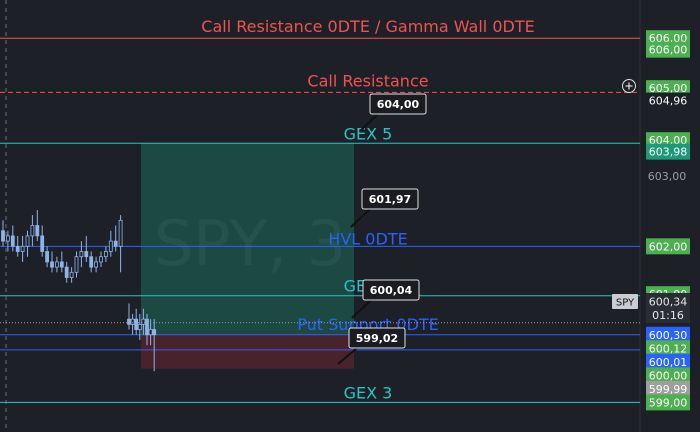  I want to click on price-badge: 599,00, so click(668, 402).